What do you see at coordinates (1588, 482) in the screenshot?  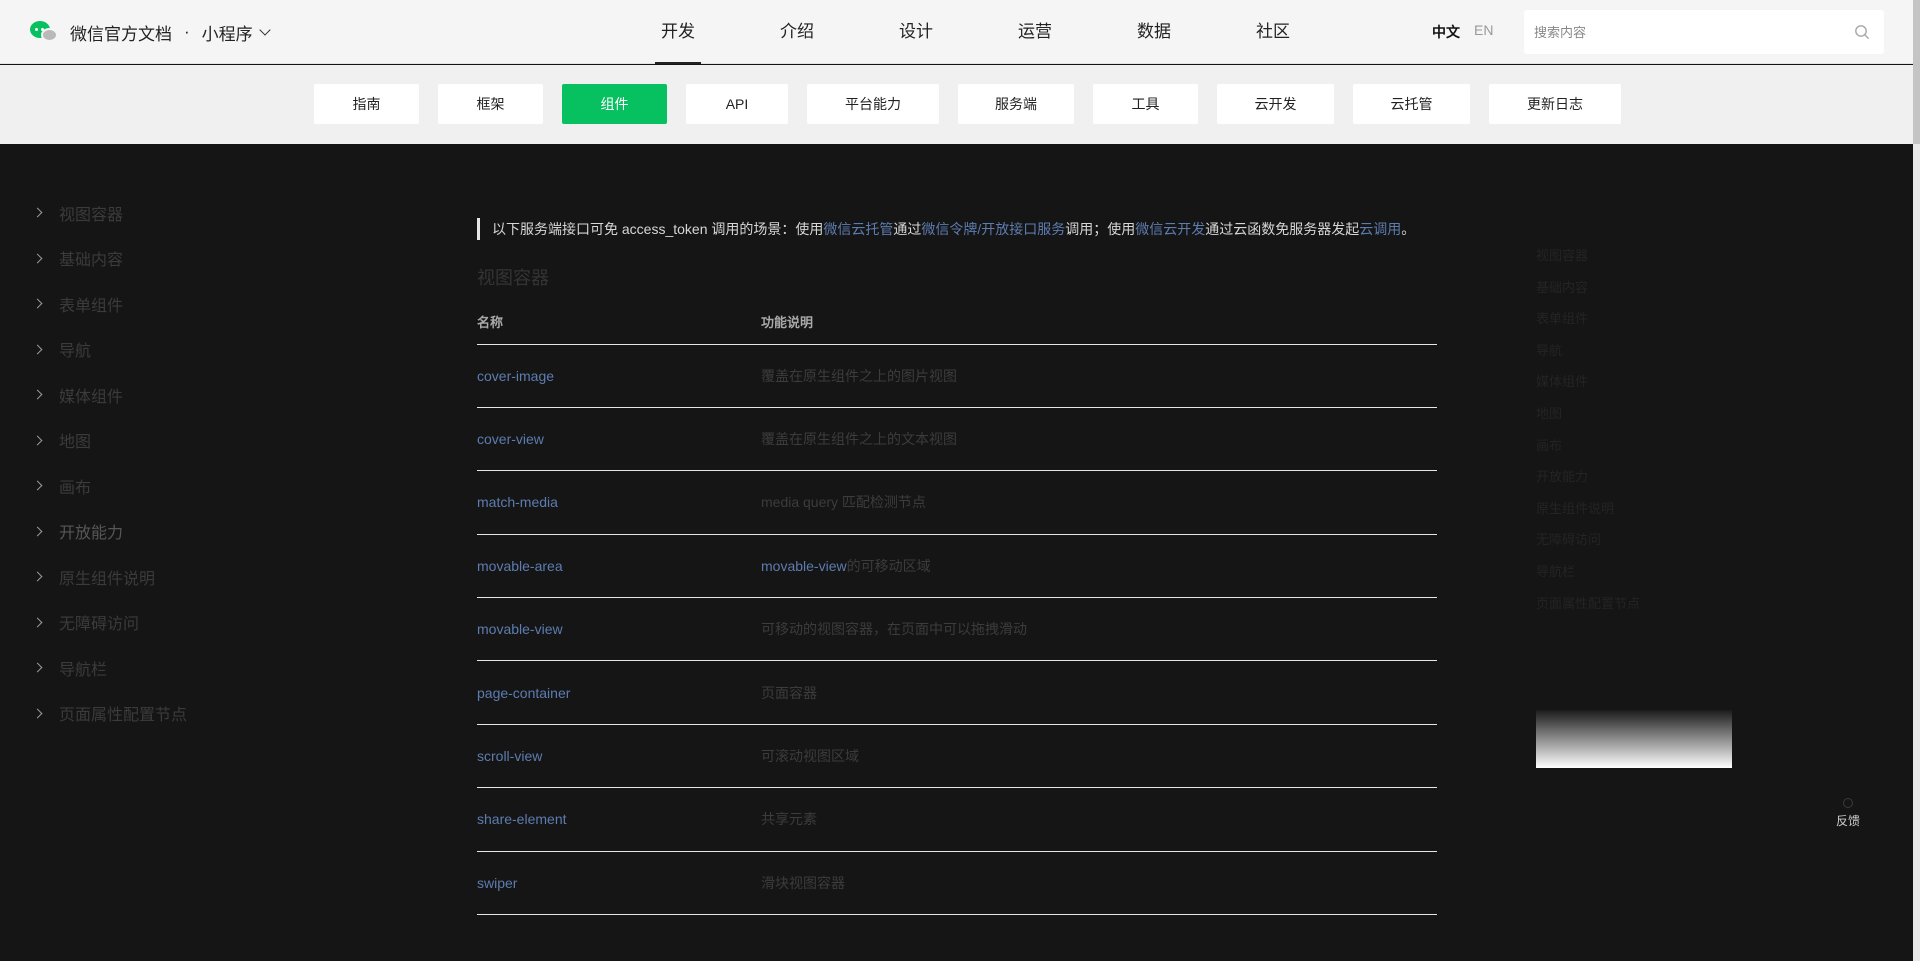 I see `toc-item: 开放能力` at bounding box center [1588, 482].